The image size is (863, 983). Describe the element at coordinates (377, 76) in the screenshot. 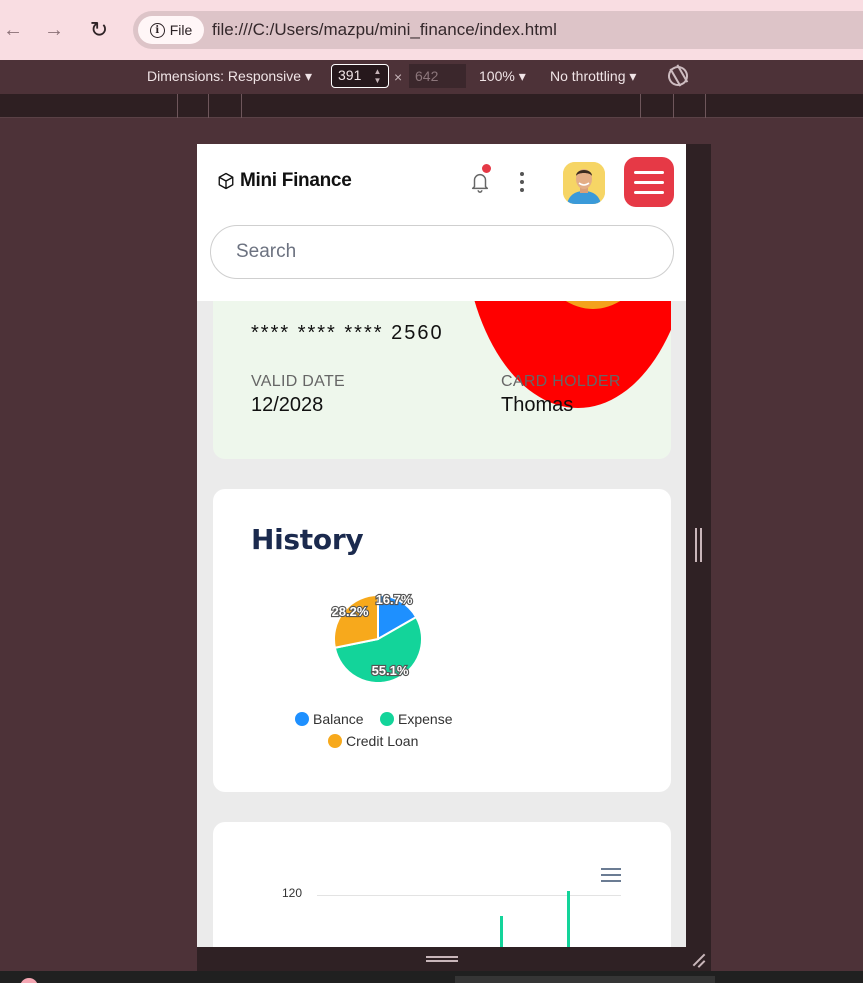

I see `width-stepper-icon: ▲ ▼` at that location.